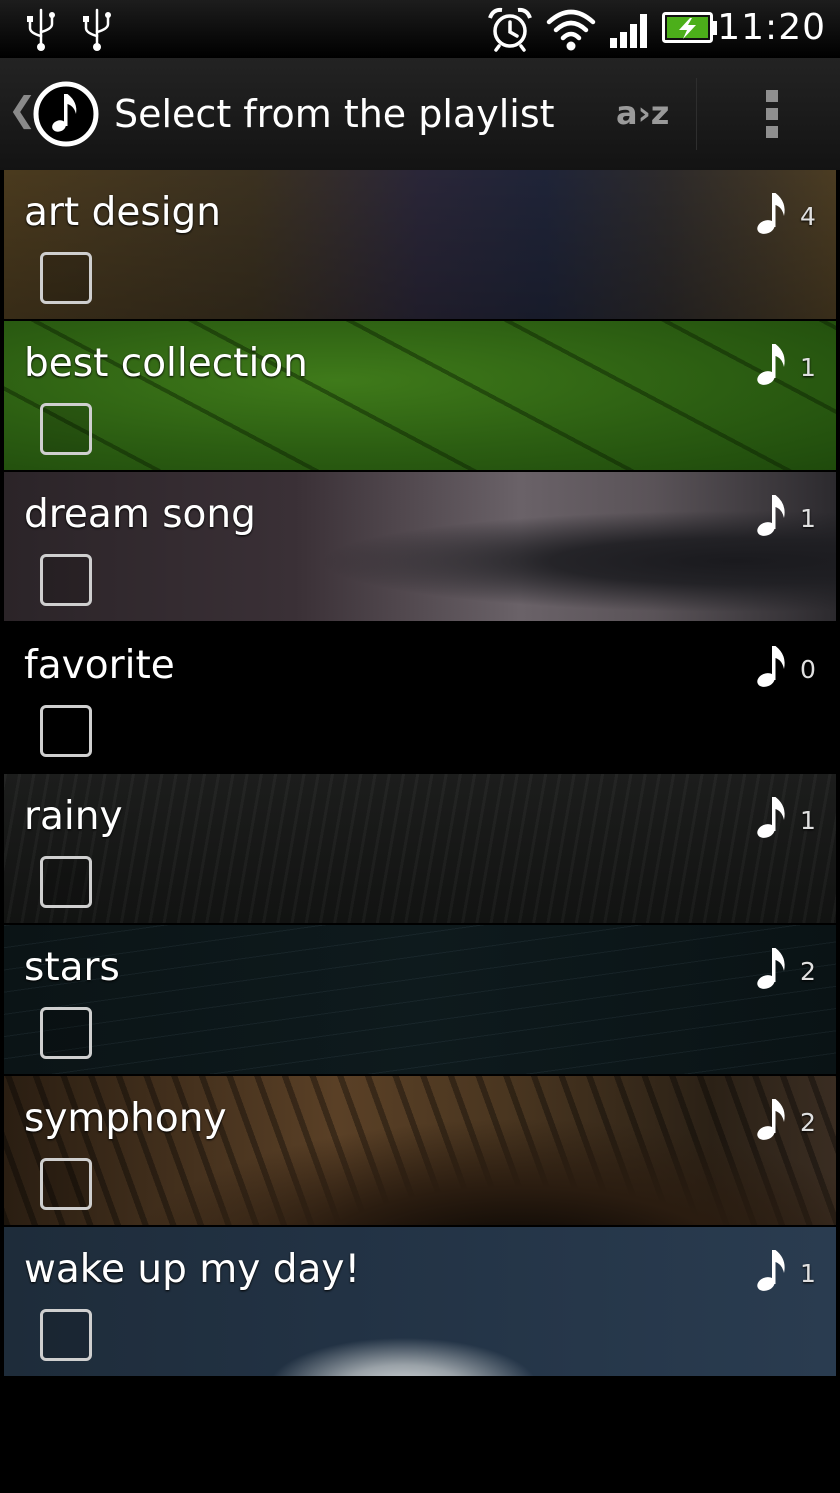 This screenshot has height=1493, width=840. What do you see at coordinates (808, 669) in the screenshot?
I see `playlist-song-count: 0` at bounding box center [808, 669].